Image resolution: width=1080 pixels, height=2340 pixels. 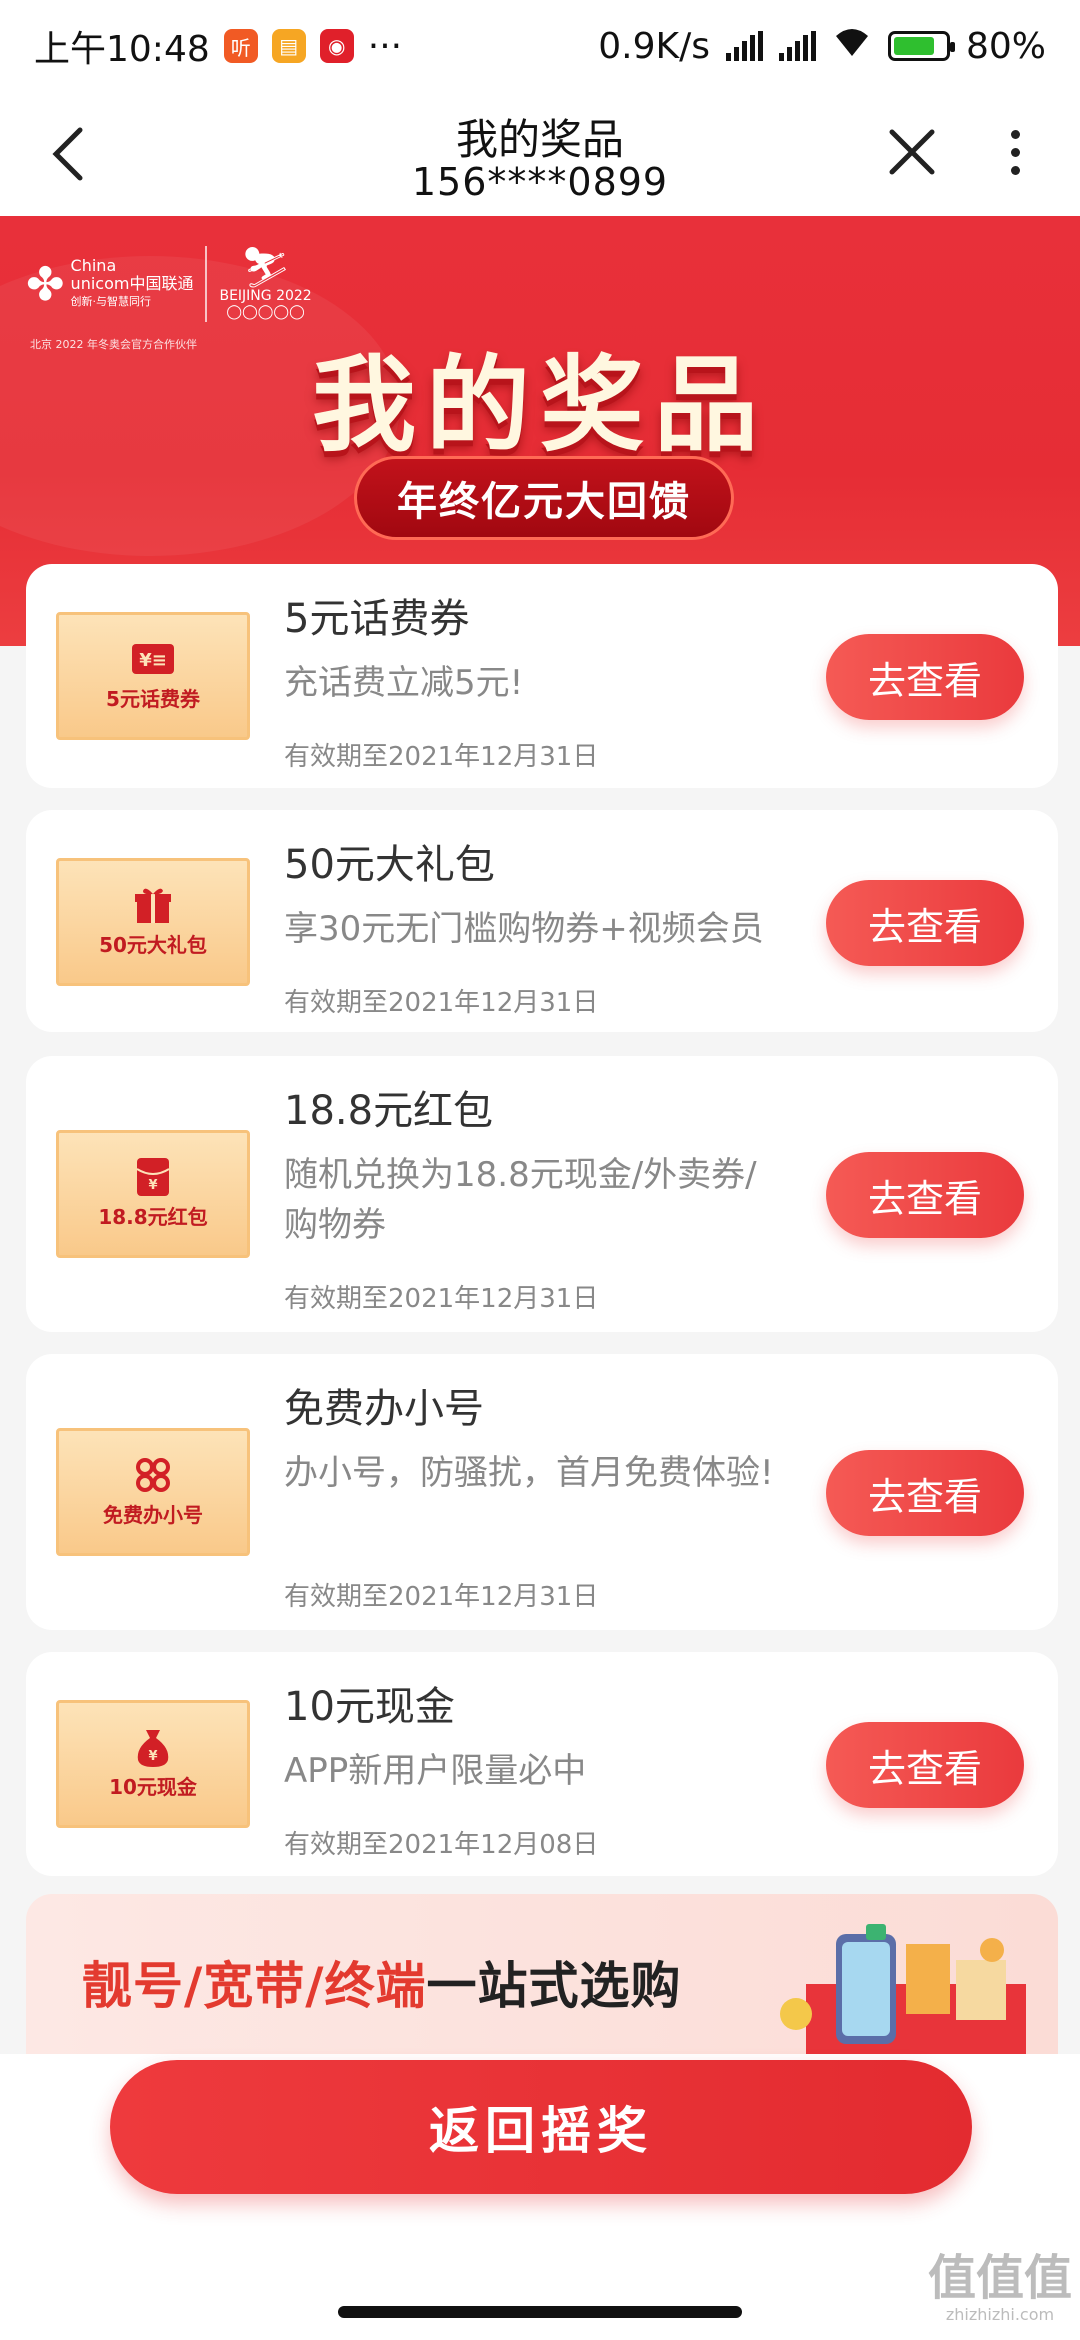 I want to click on unicom-logo-text: China unicom中国联通 创新·与智慧同行, so click(x=132, y=284).